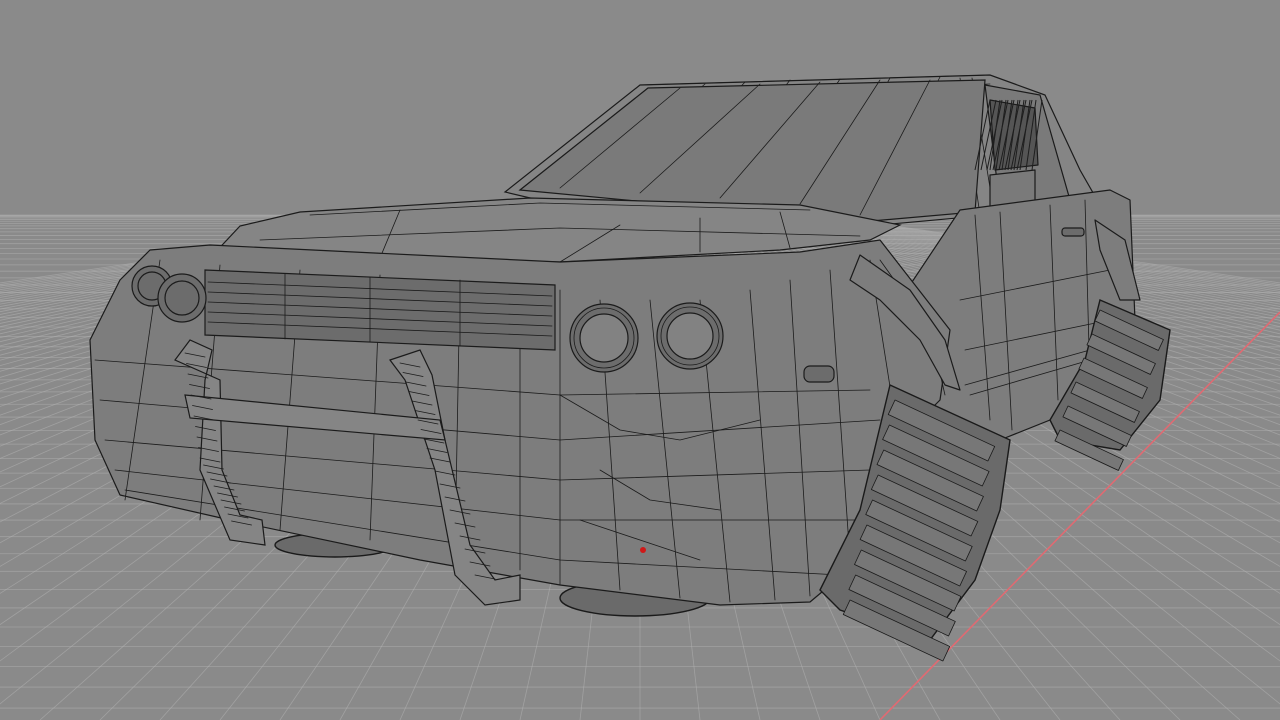  Describe the element at coordinates (690, 336) in the screenshot. I see `headlight-right-outer` at that location.